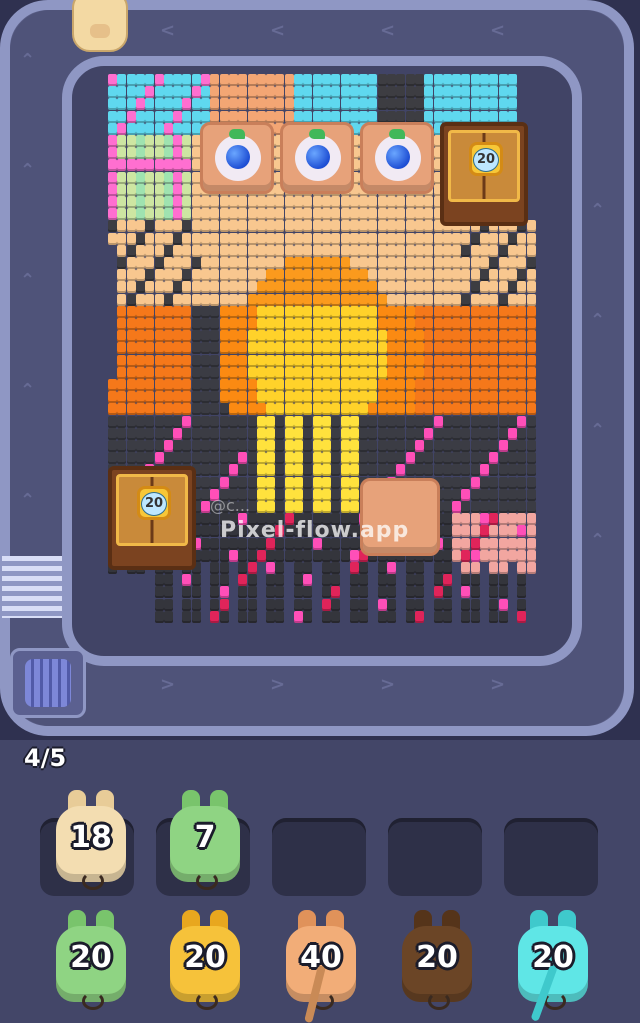  Describe the element at coordinates (48, 683) in the screenshot. I see `spool-dock` at that location.